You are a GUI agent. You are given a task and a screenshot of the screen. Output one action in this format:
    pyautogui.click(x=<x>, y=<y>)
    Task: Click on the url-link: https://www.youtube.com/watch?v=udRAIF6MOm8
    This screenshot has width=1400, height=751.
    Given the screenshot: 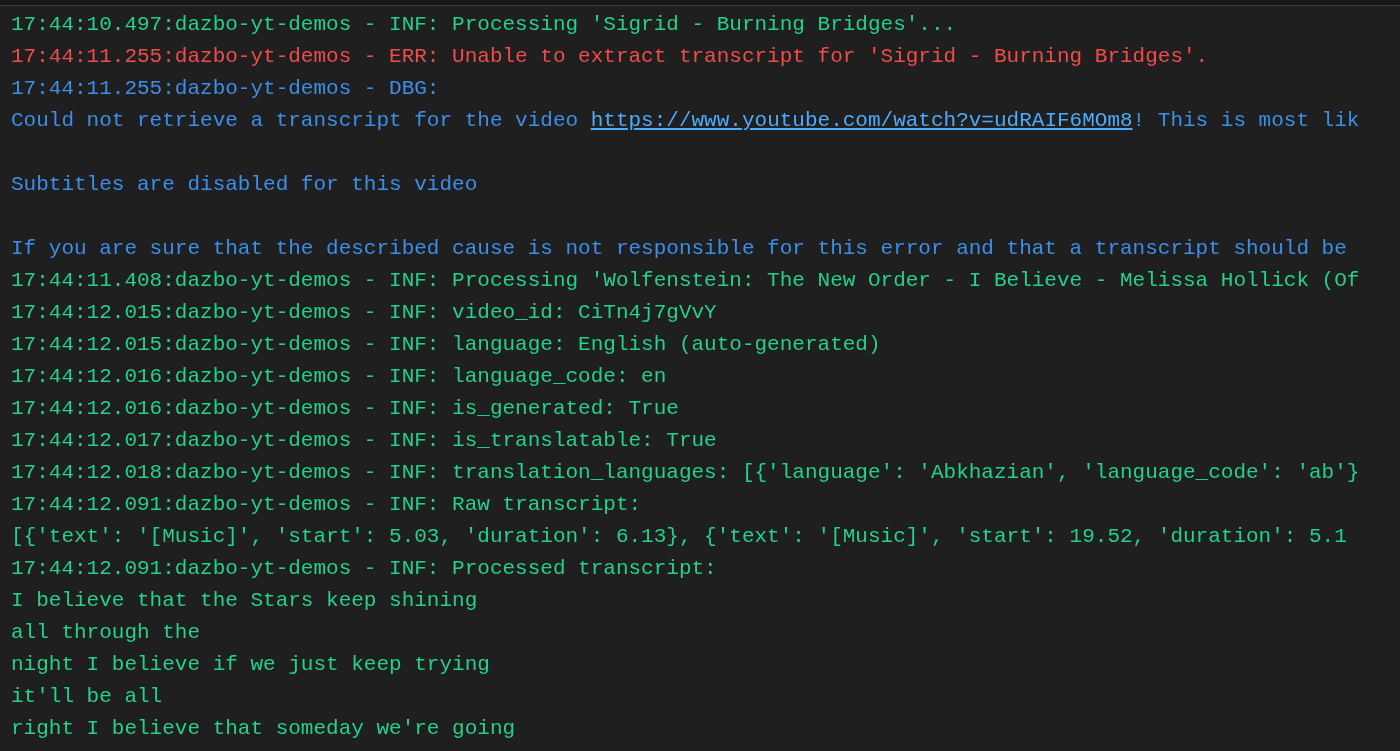 What is the action you would take?
    pyautogui.click(x=861, y=120)
    